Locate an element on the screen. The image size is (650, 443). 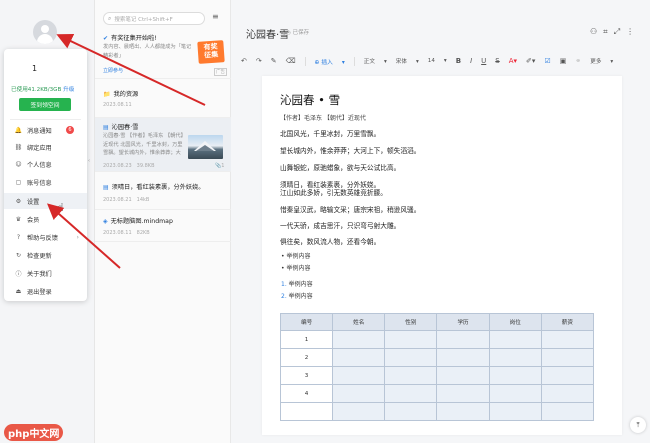
site-watermark: php中文网 is located at coordinates (34, 432).